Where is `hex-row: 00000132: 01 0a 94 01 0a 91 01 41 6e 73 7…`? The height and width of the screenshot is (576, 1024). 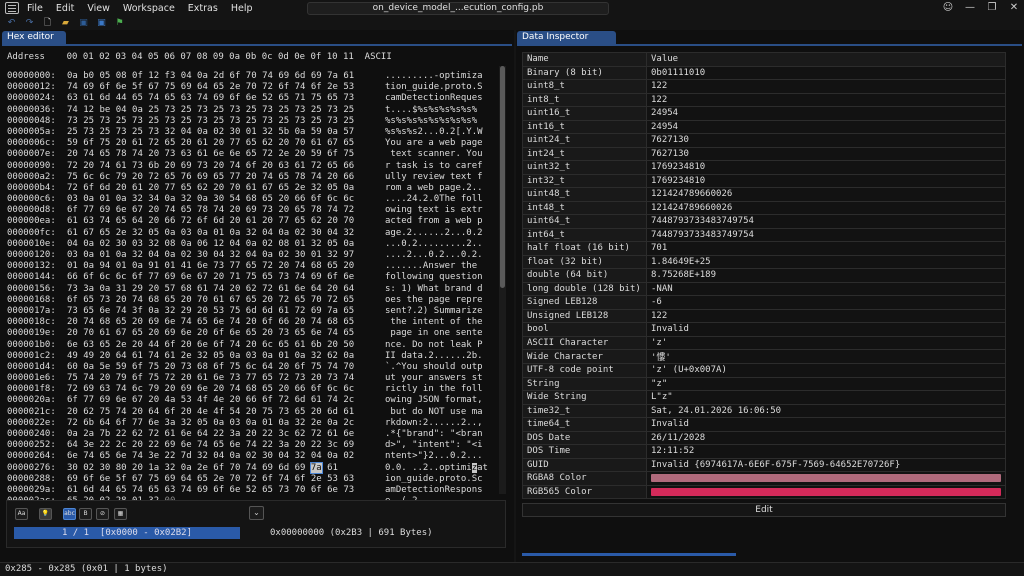 hex-row: 00000132: 01 0a 94 01 0a 91 01 41 6e 73 7… is located at coordinates (256, 266).